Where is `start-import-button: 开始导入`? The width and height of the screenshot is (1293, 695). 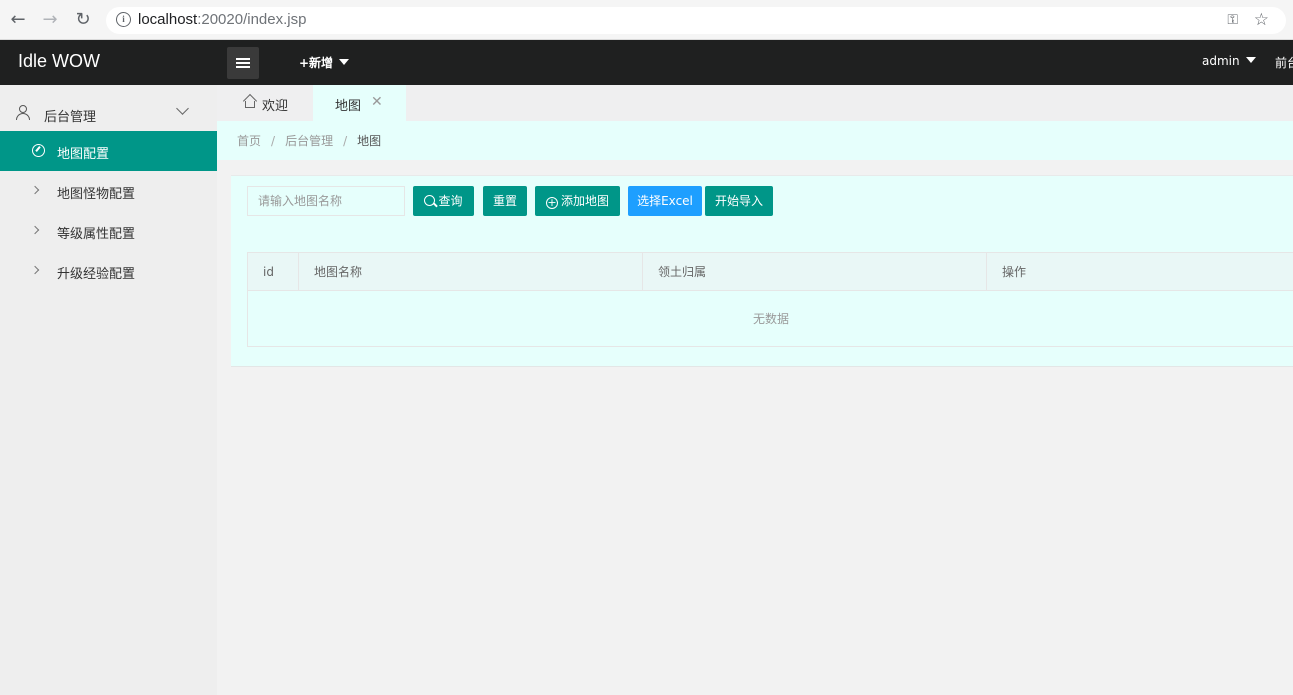
start-import-button: 开始导入 is located at coordinates (739, 201).